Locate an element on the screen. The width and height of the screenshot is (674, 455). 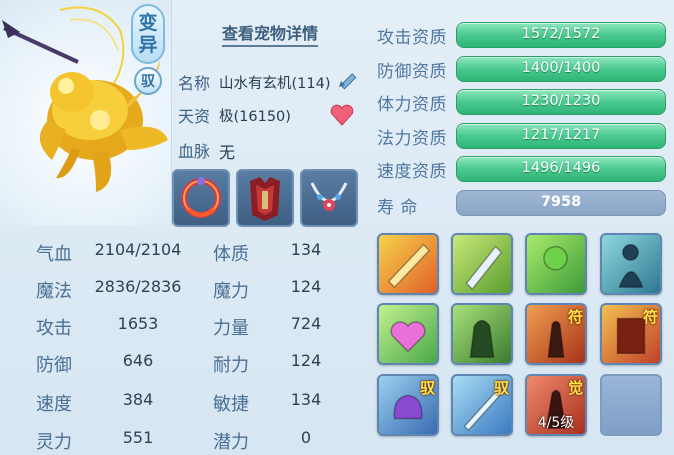
name-label: 名称 is located at coordinates (194, 83).